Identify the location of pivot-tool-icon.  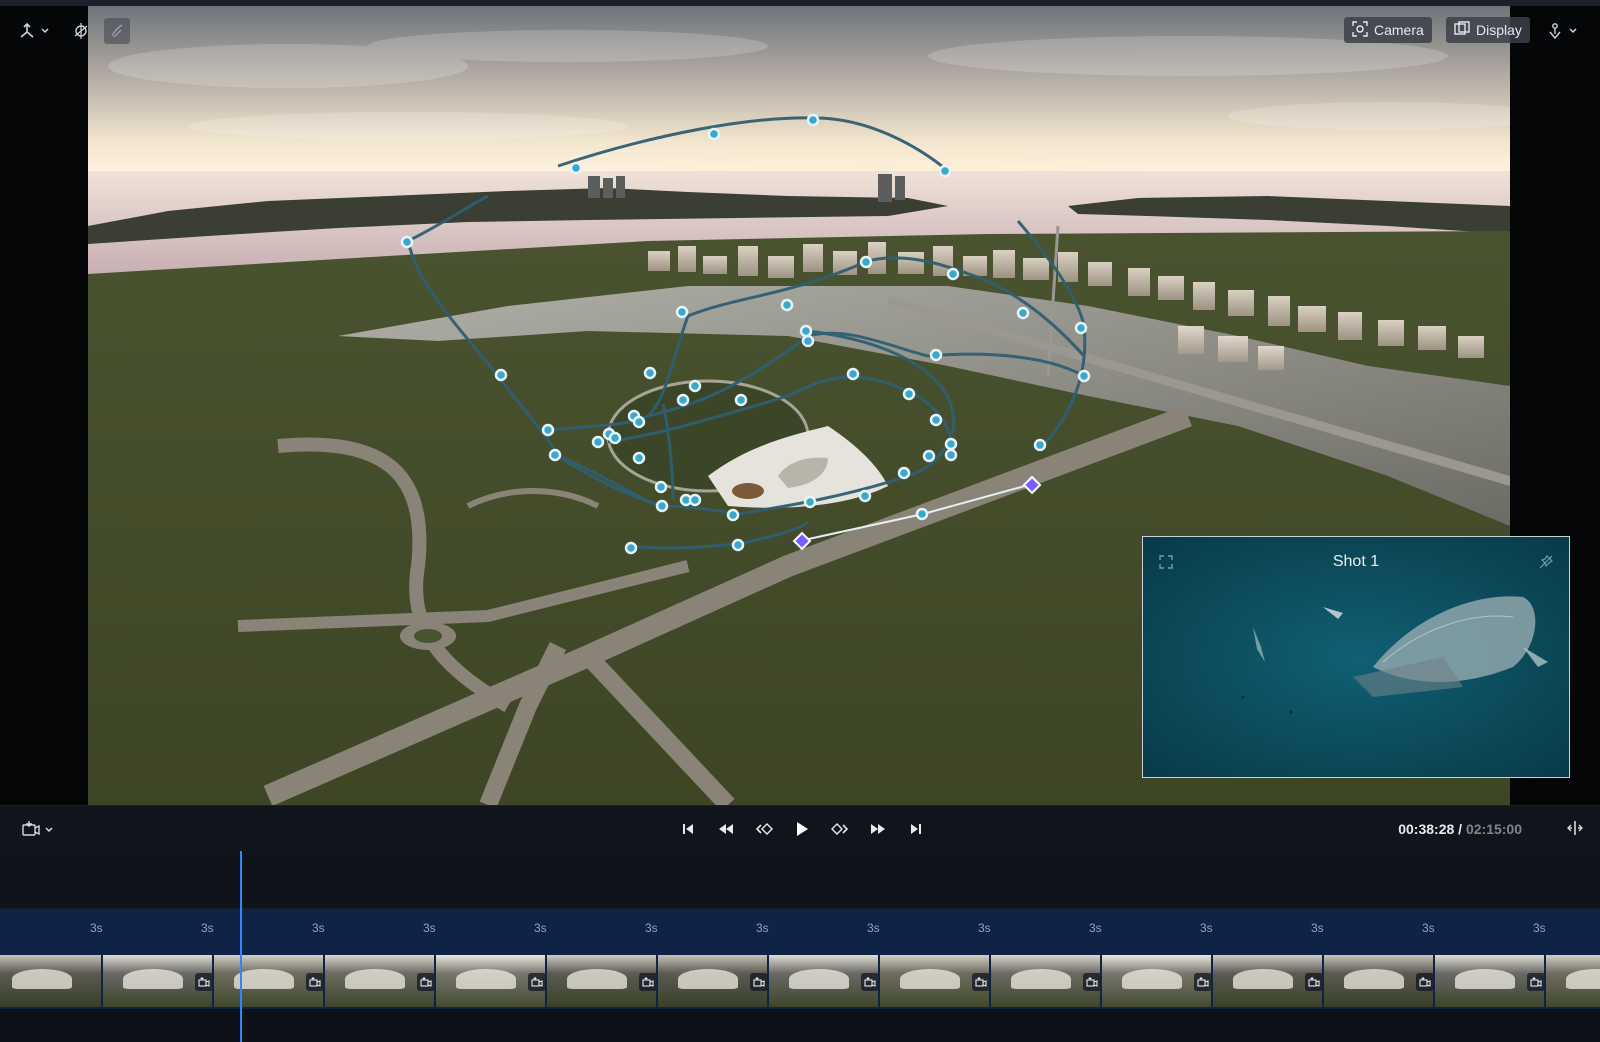
(81, 31).